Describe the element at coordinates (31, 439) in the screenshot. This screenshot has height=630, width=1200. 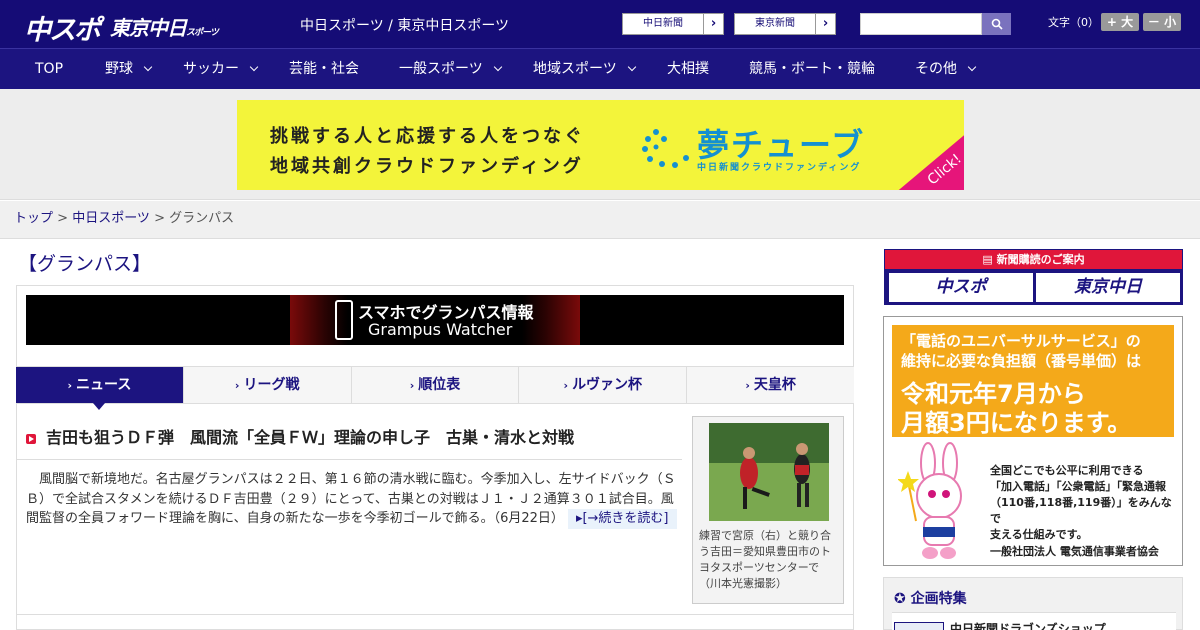
I see `bullet-icon` at that location.